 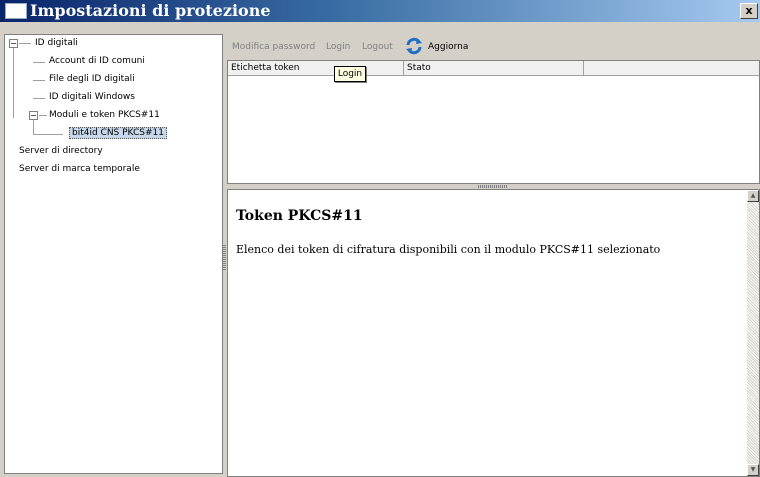 I want to click on scroll-up-icon: ▲, so click(x=753, y=196).